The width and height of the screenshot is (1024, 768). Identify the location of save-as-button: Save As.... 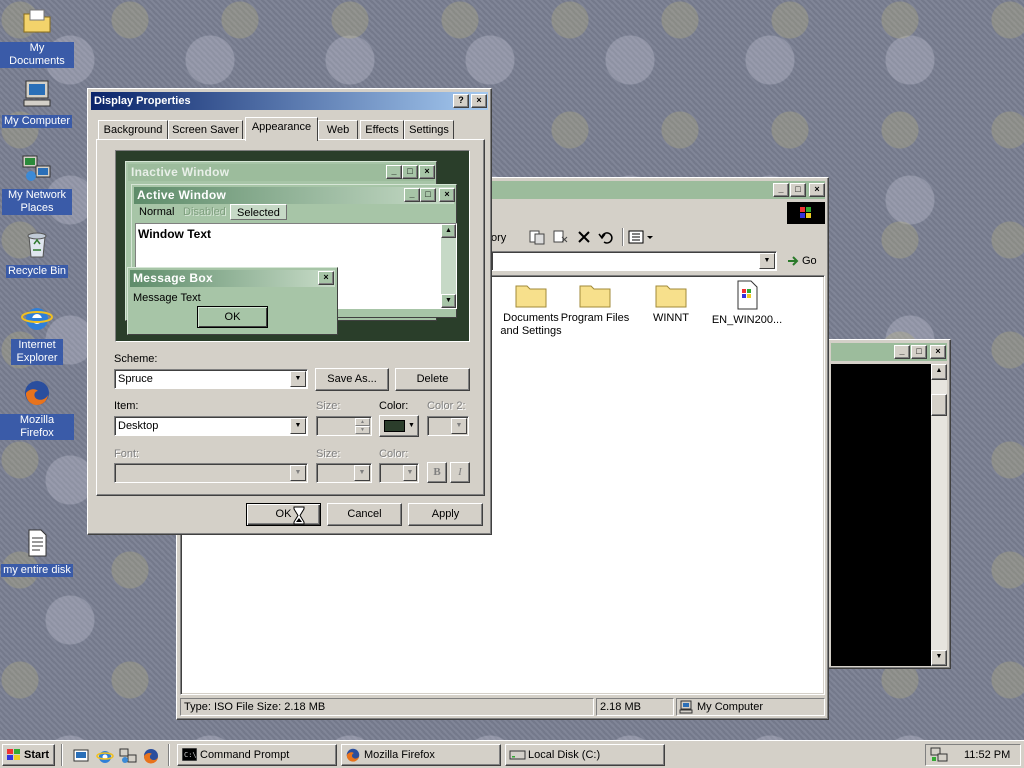
(352, 379).